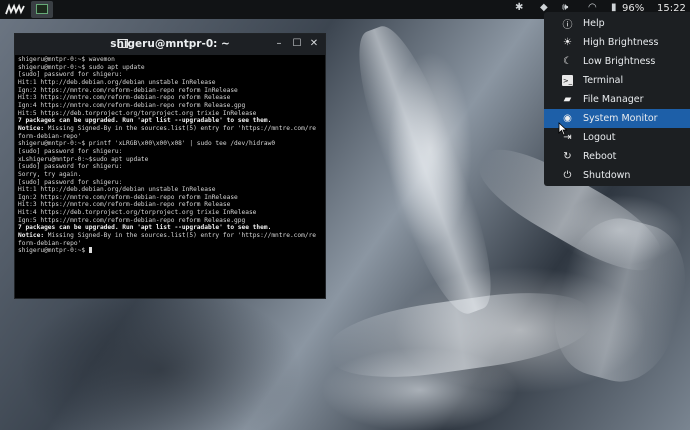 This screenshot has height=430, width=690. I want to click on terminal-line: shigeru@mntpr-0:~$ sudo apt update, so click(81, 67).